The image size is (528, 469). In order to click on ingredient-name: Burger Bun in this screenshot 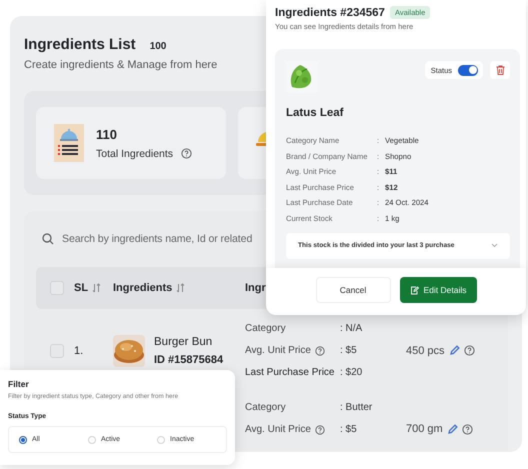, I will do `click(184, 342)`.